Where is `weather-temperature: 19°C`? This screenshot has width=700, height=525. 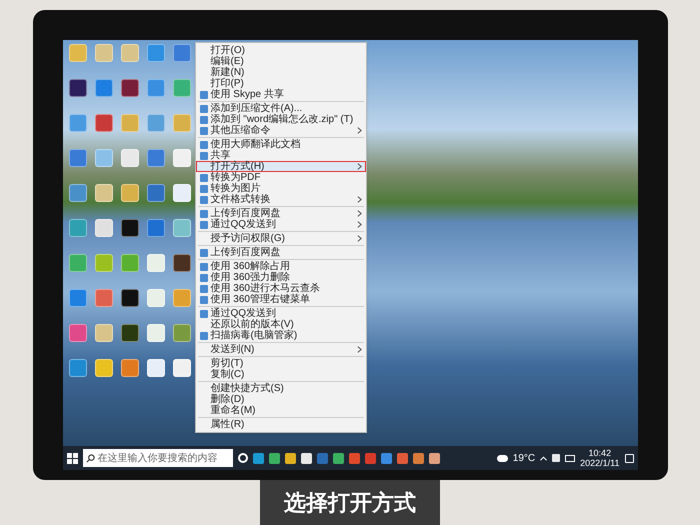
weather-temperature: 19°C is located at coordinates (524, 458).